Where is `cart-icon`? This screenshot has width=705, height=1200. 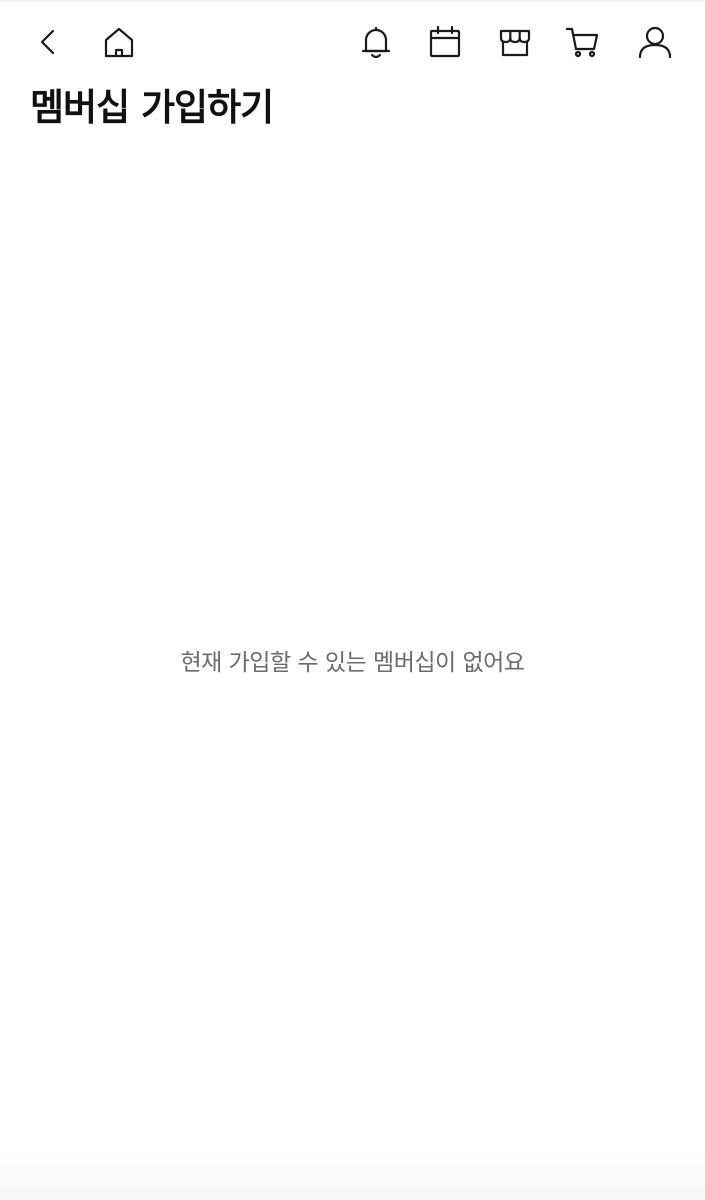
cart-icon is located at coordinates (582, 42).